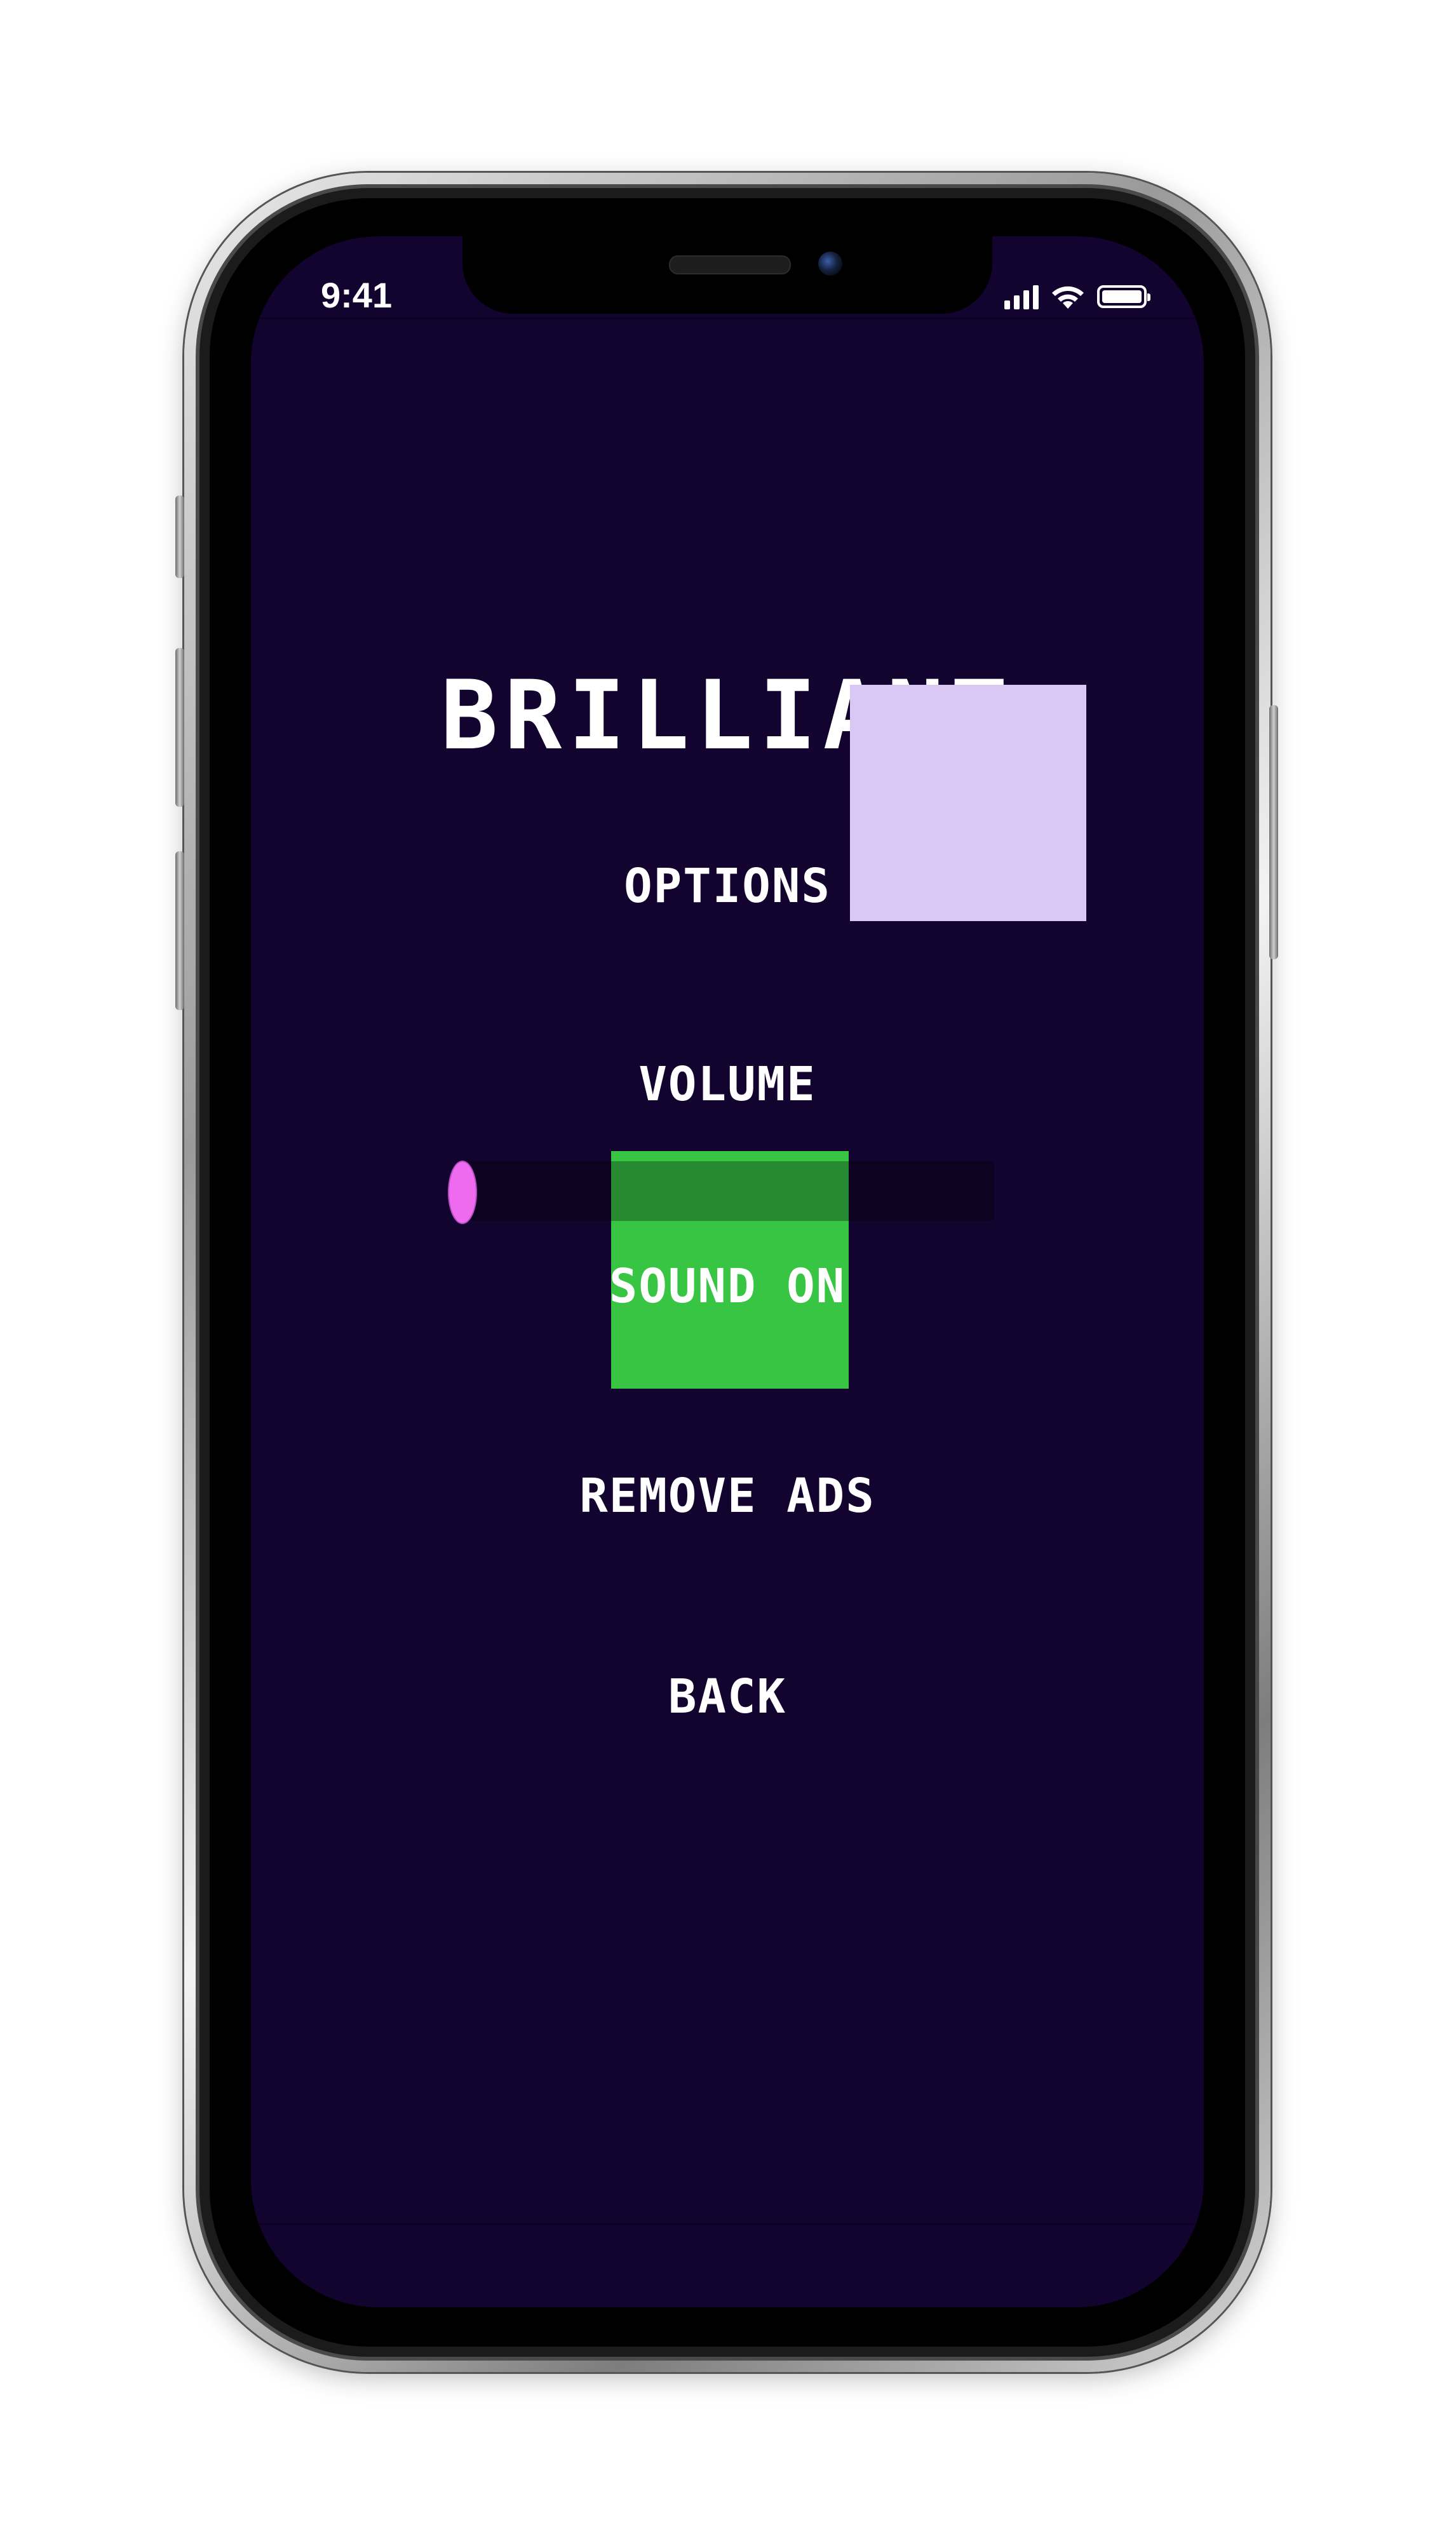  What do you see at coordinates (727, 1084) in the screenshot?
I see `volume-label: VOLUME` at bounding box center [727, 1084].